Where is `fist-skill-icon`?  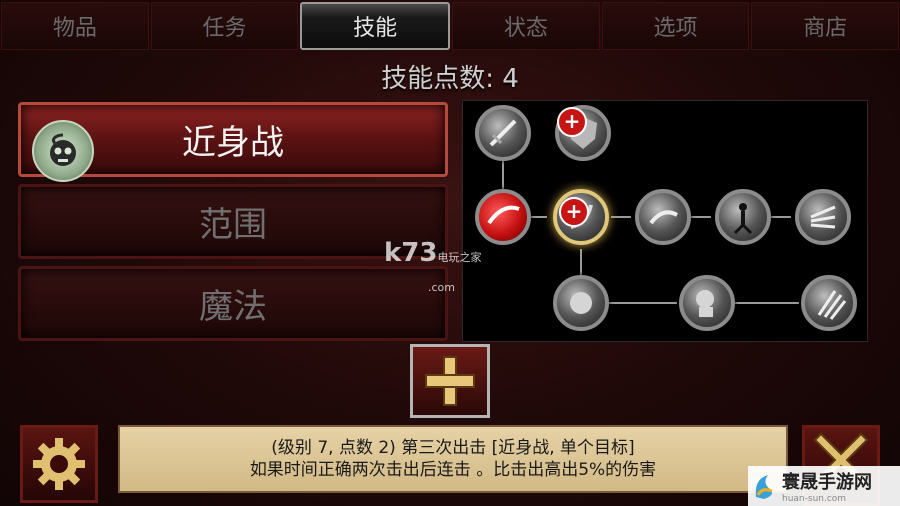 fist-skill-icon is located at coordinates (581, 303).